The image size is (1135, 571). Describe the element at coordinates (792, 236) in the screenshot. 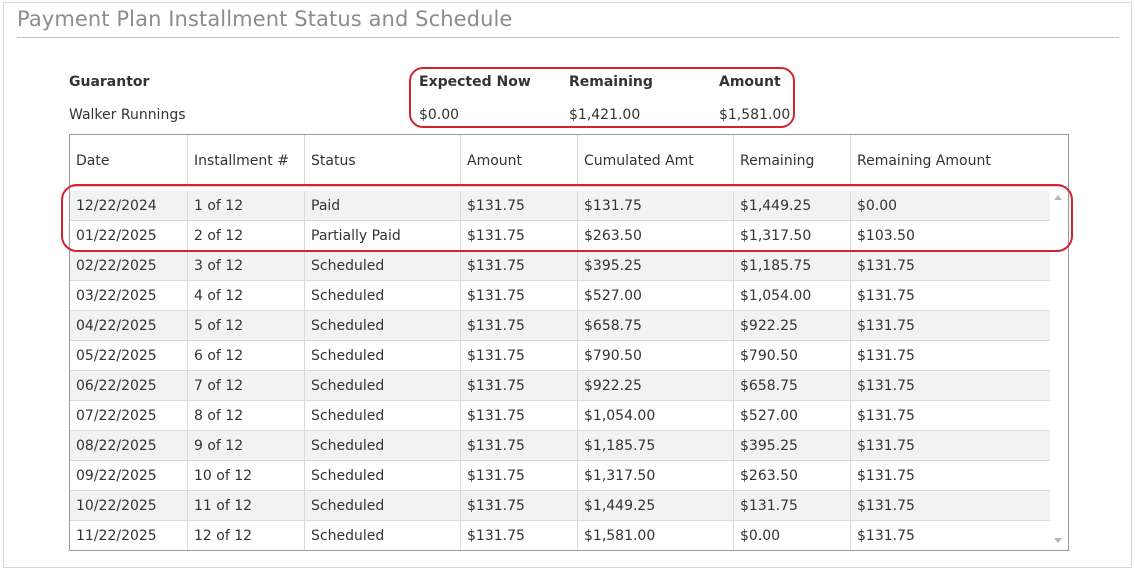

I see `cell-remaining: $1,317.50` at that location.